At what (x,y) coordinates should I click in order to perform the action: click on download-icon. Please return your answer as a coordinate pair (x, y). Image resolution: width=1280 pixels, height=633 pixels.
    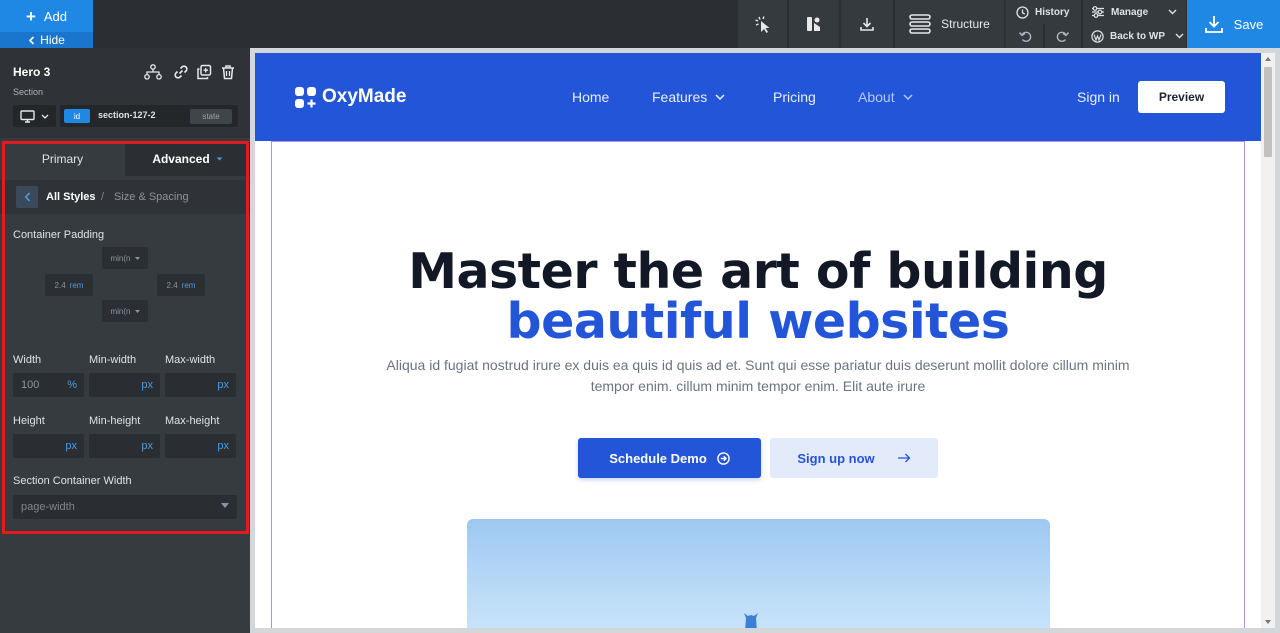
    Looking at the image, I should click on (867, 24).